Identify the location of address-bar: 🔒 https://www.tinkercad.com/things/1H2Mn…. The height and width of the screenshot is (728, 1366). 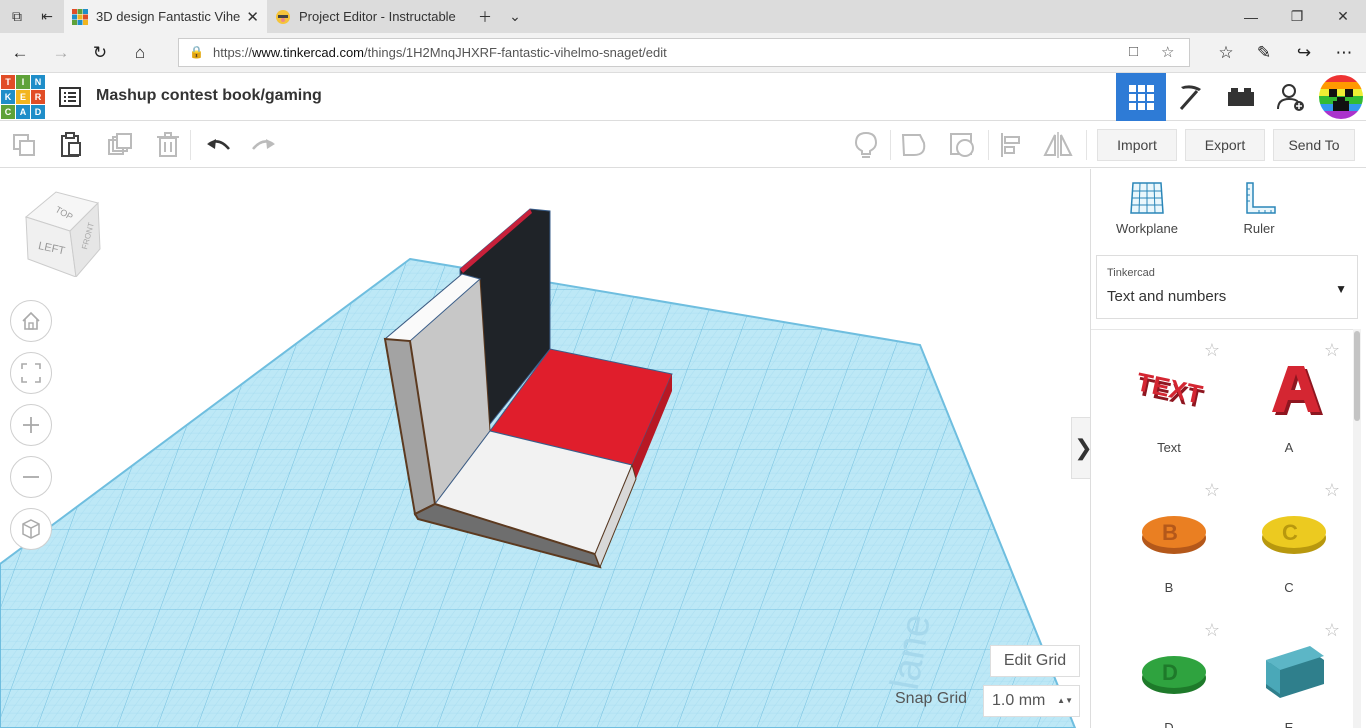
(684, 52).